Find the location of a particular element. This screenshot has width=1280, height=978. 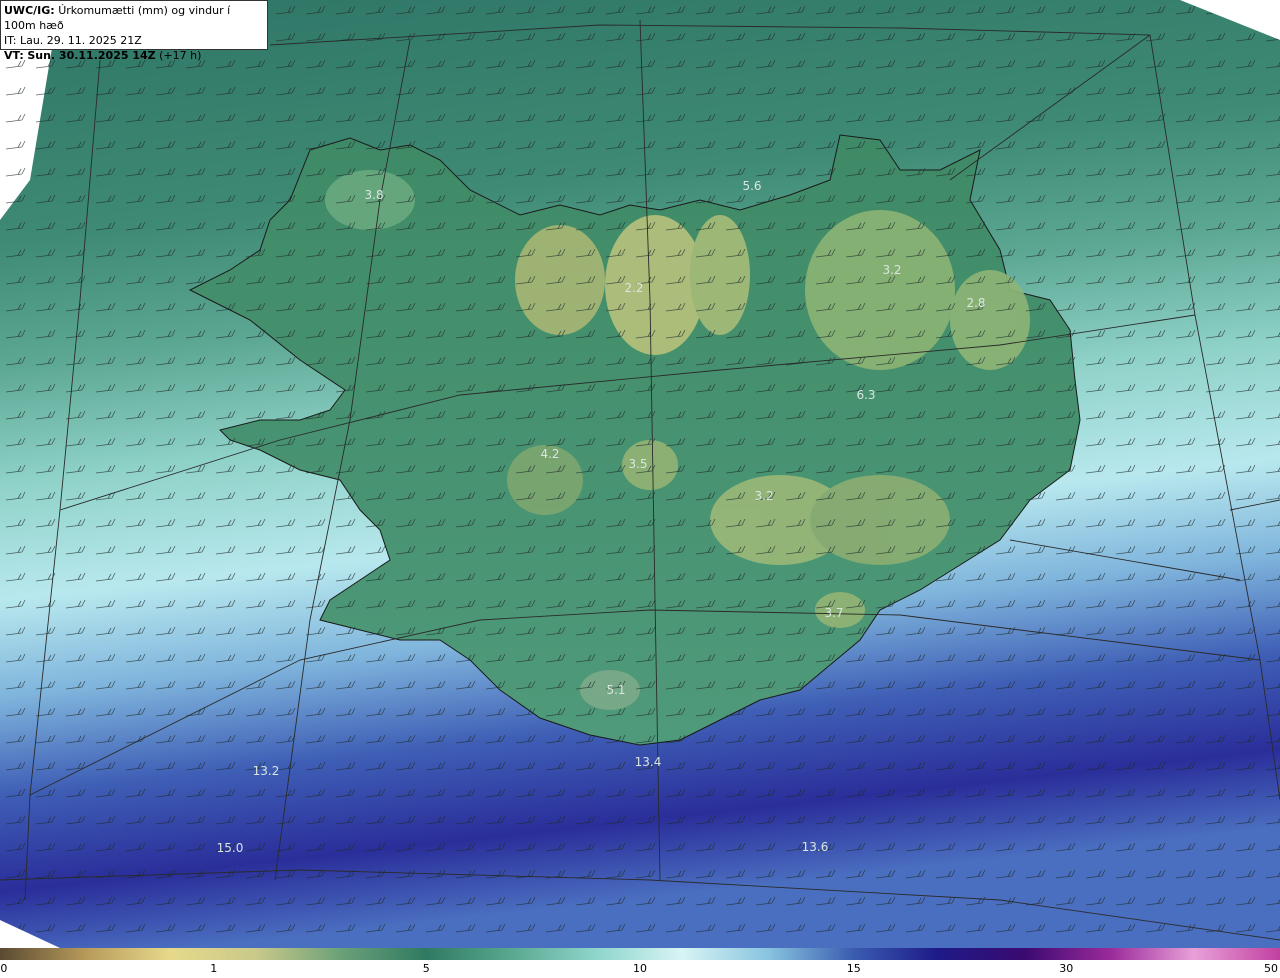

vt-prefix: VT: is located at coordinates (14, 55).